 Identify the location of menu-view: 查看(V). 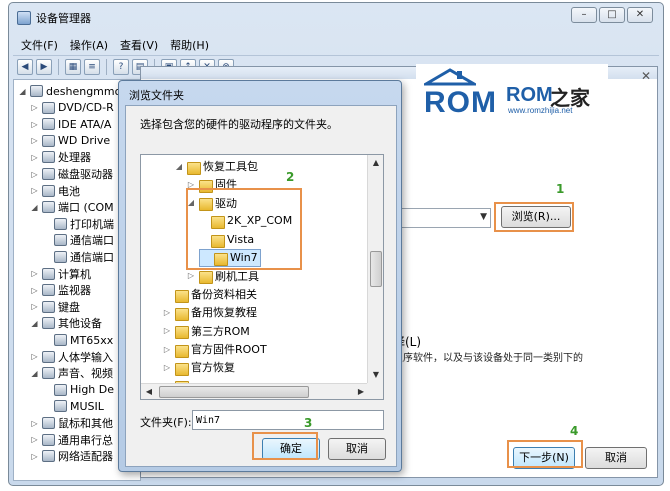
(139, 45).